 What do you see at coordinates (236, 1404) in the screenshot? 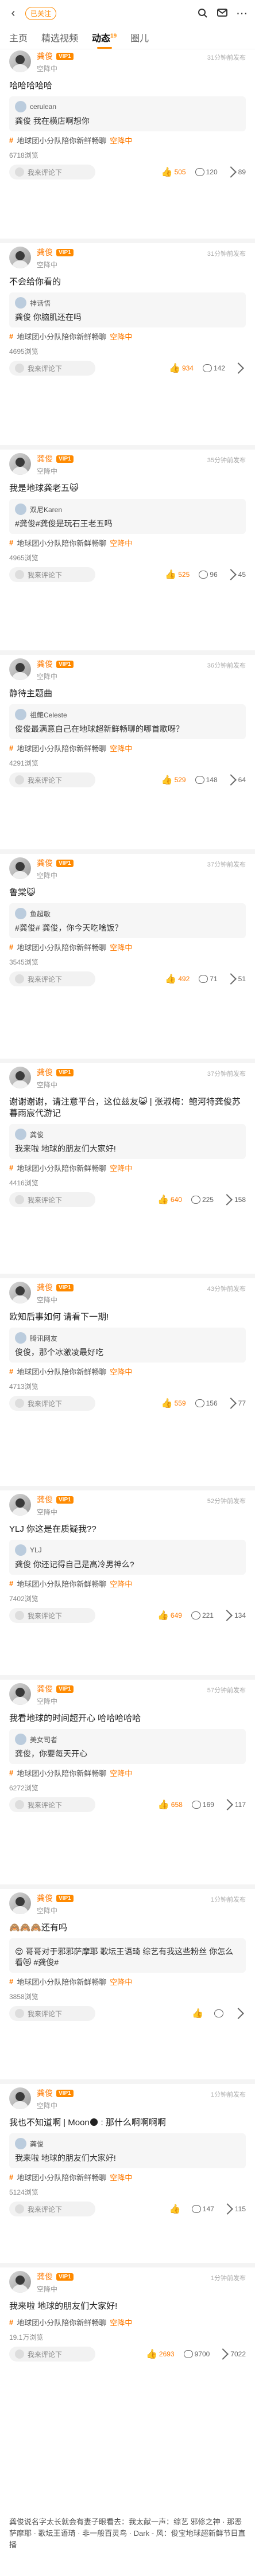
I see `share-button: 77` at bounding box center [236, 1404].